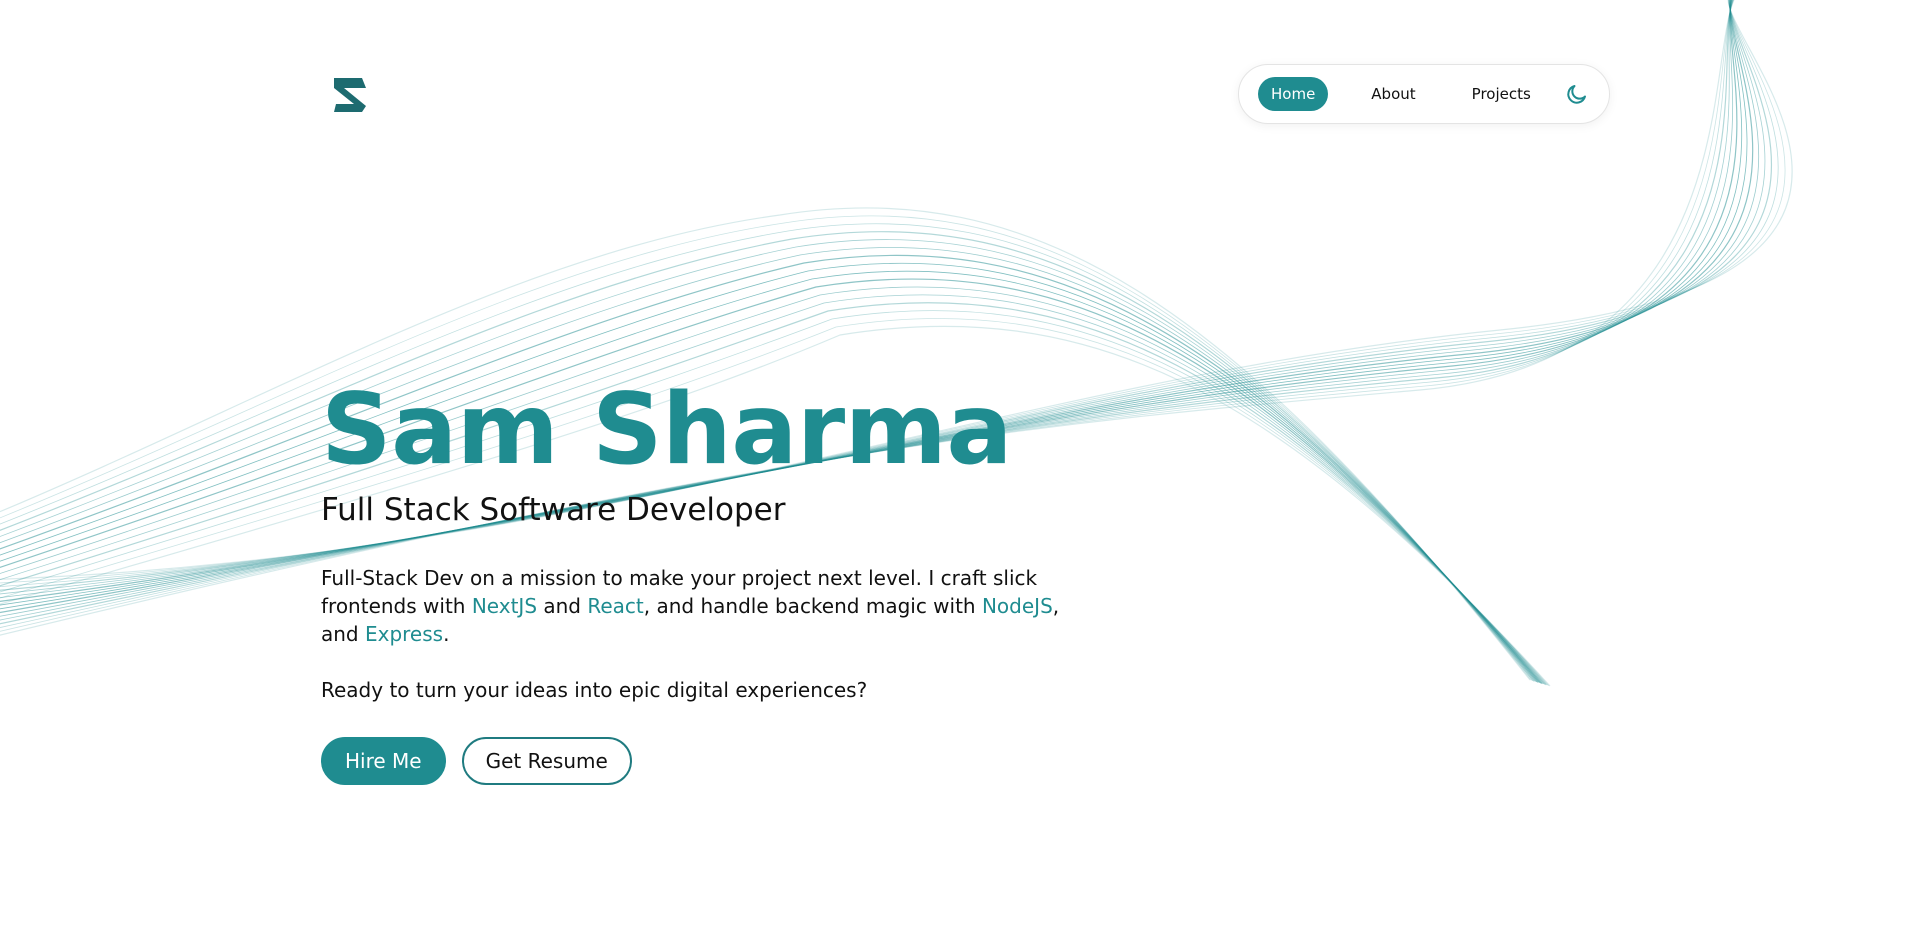 The image size is (1920, 940). What do you see at coordinates (383, 761) in the screenshot?
I see `hire-me-button: Hire Me` at bounding box center [383, 761].